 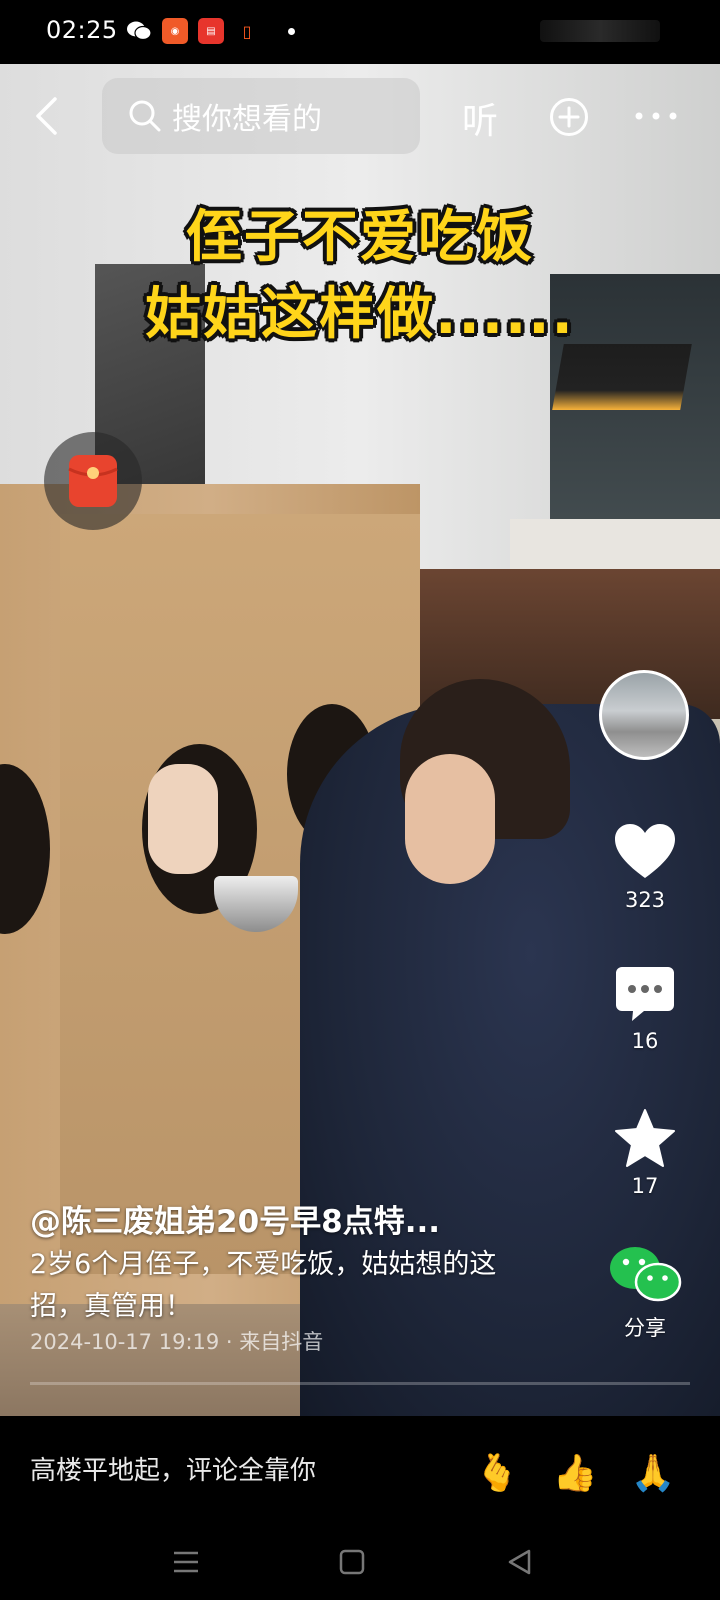 I want to click on comment-count: 16, so click(x=645, y=1041).